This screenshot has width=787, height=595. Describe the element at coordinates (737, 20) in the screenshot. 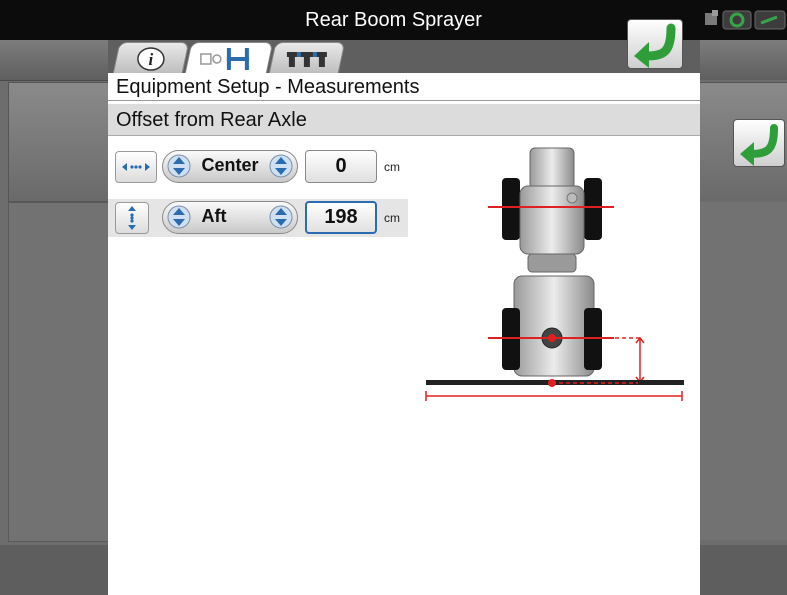

I see `antenna-icon` at that location.